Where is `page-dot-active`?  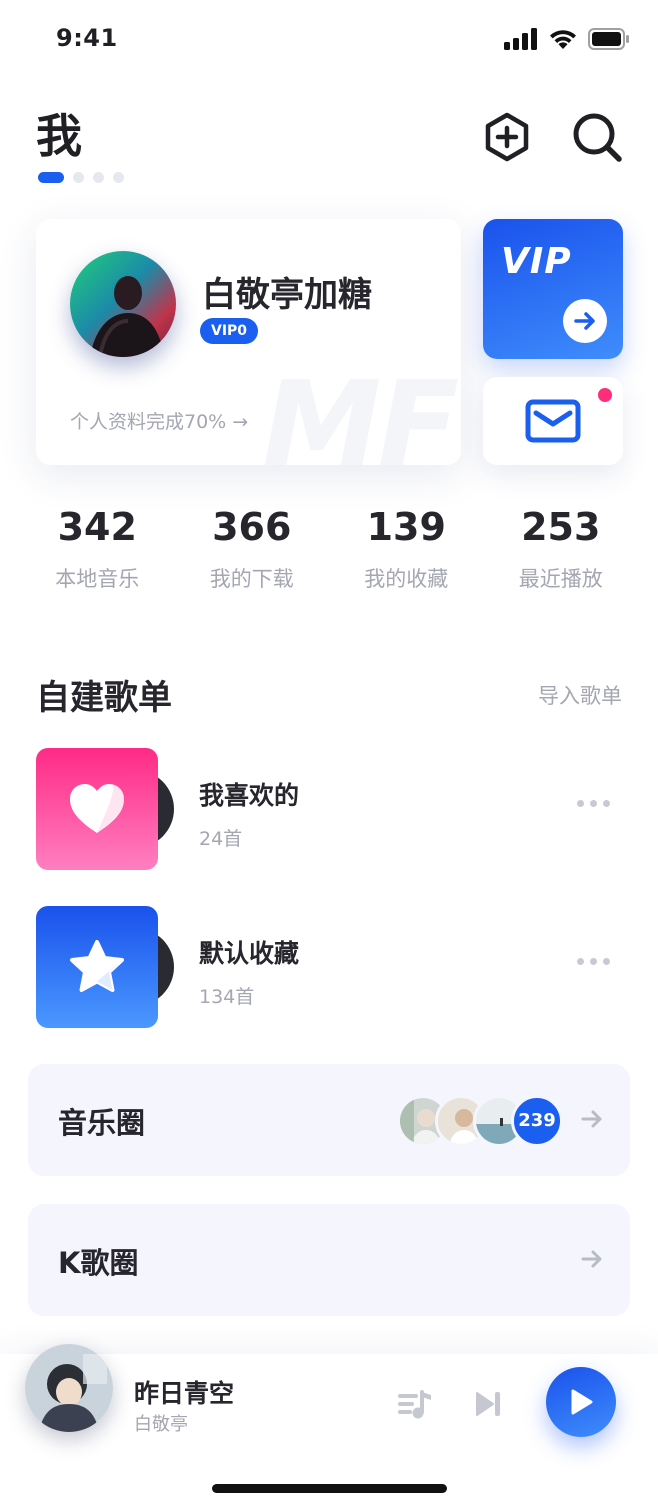 page-dot-active is located at coordinates (51, 177).